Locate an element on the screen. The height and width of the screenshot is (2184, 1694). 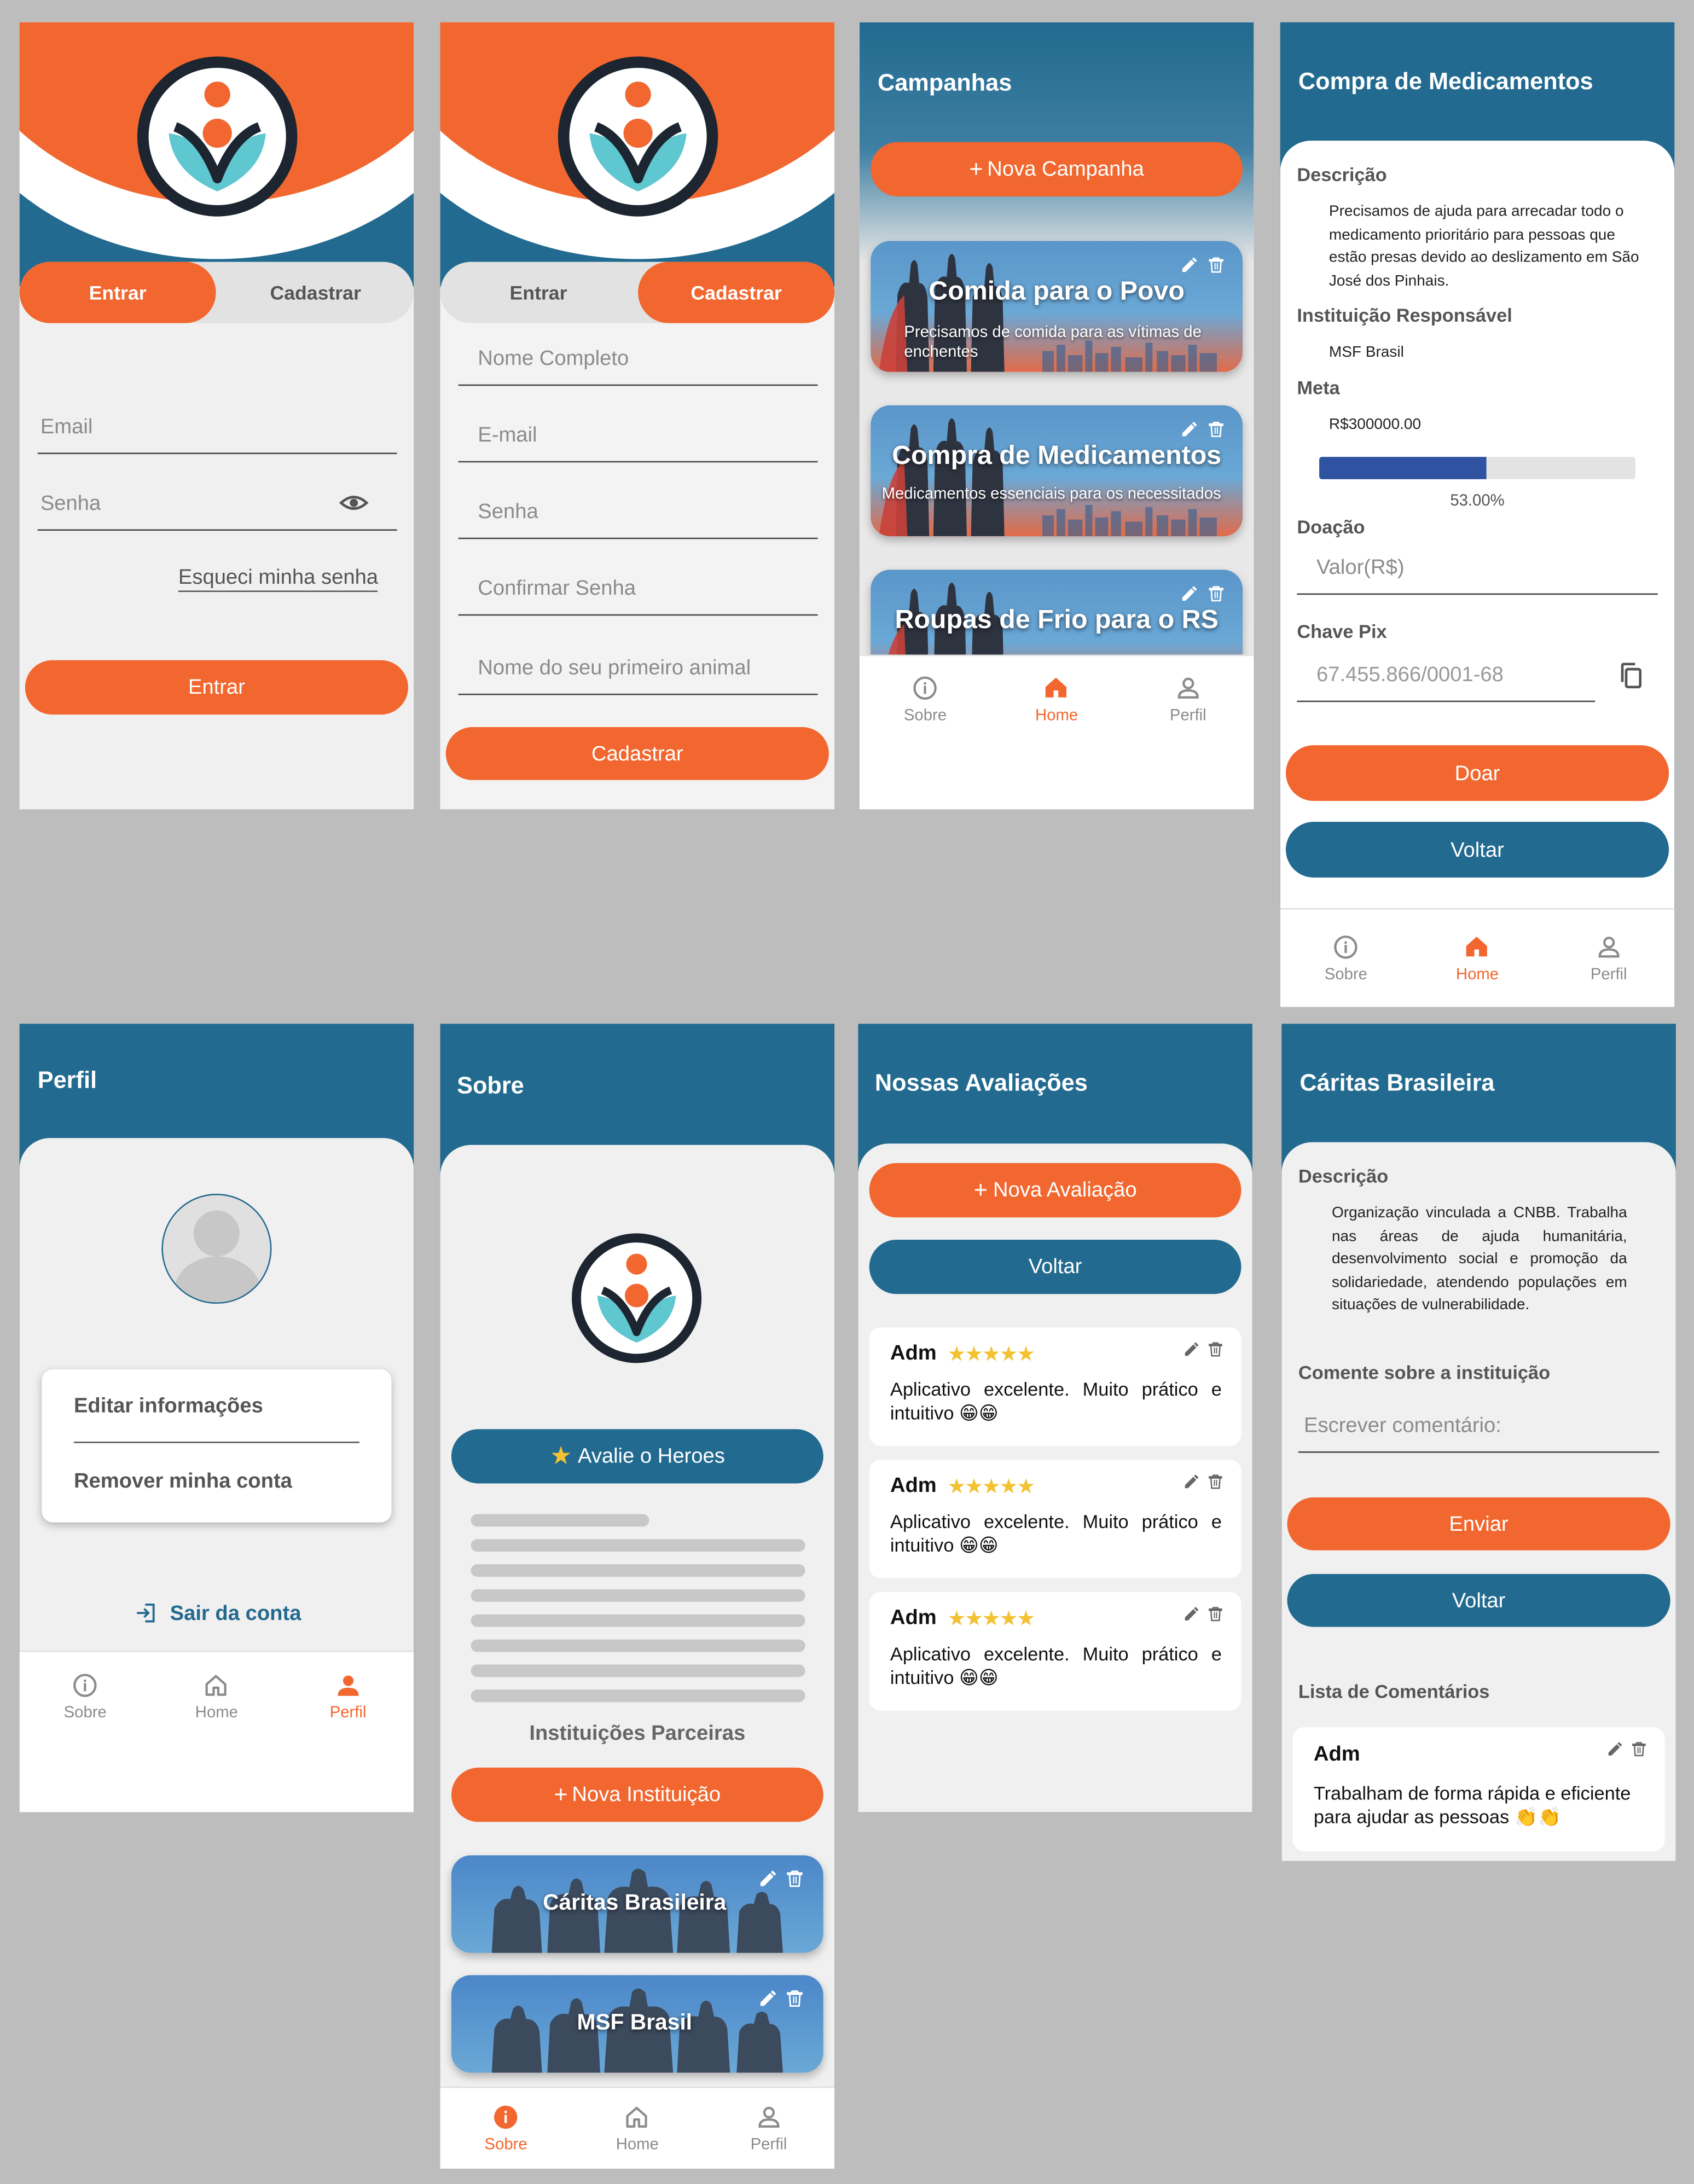
partners-title: Instituições Parceiras is located at coordinates (638, 1733).